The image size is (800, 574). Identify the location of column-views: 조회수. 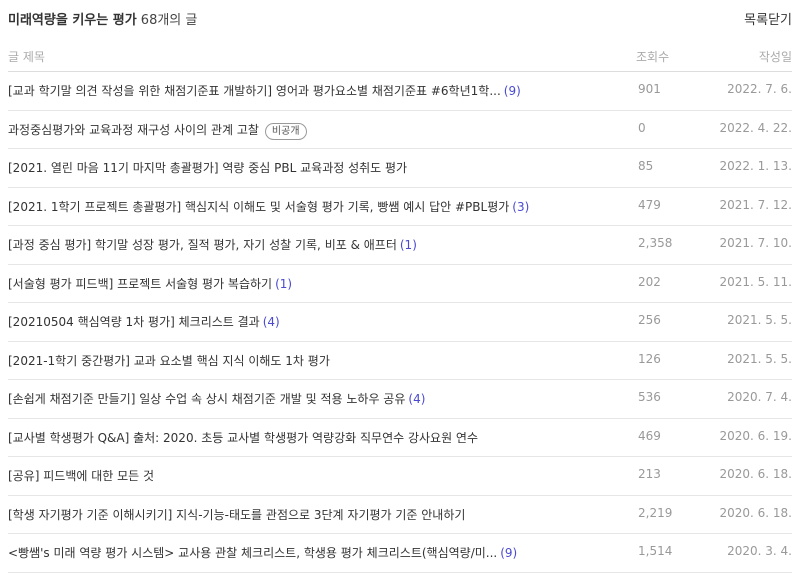
(653, 57).